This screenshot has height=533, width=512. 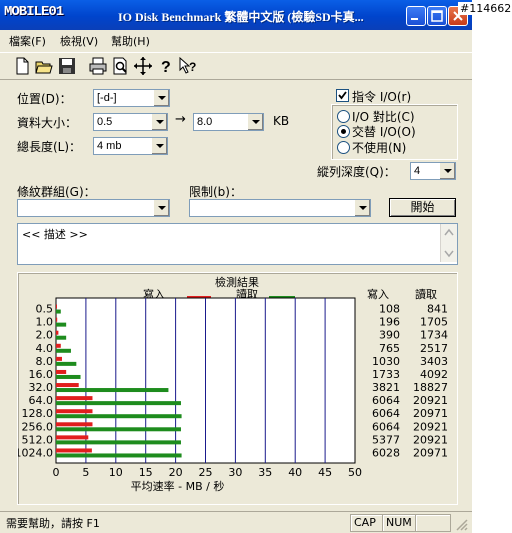 I want to click on start-button: 開始, so click(x=422, y=207).